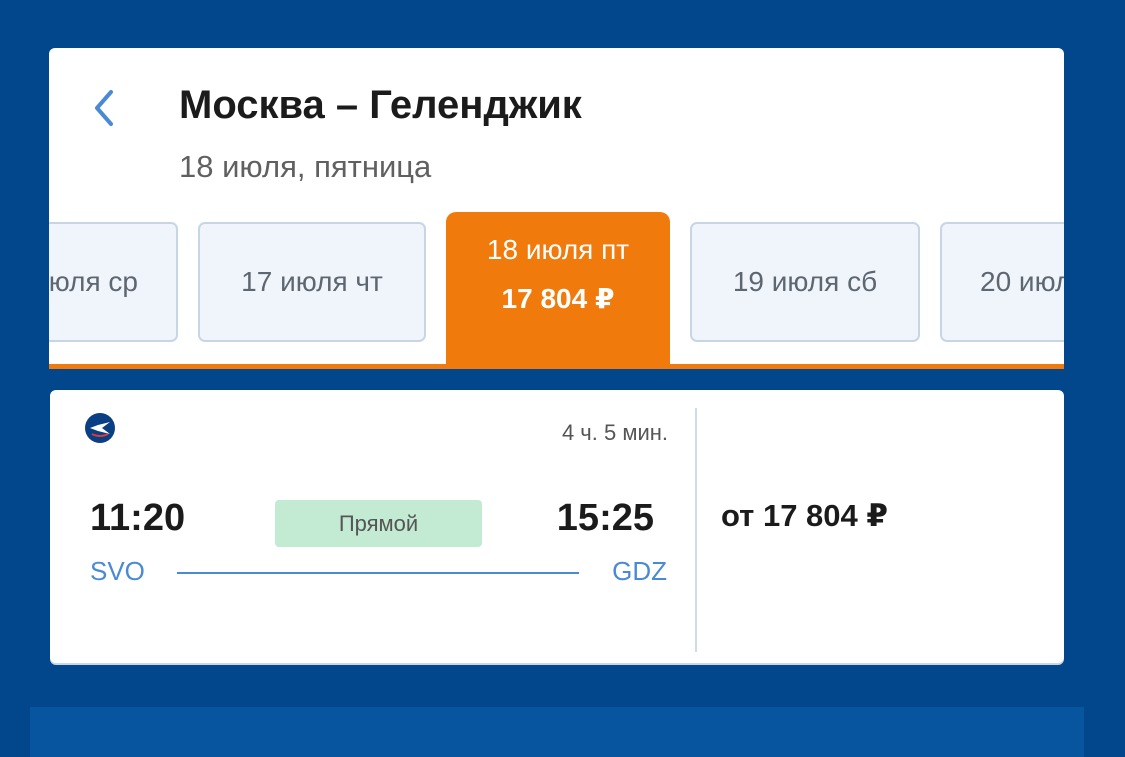 This screenshot has width=1125, height=757. What do you see at coordinates (378, 523) in the screenshot?
I see `direct-flight-badge: Прямой` at bounding box center [378, 523].